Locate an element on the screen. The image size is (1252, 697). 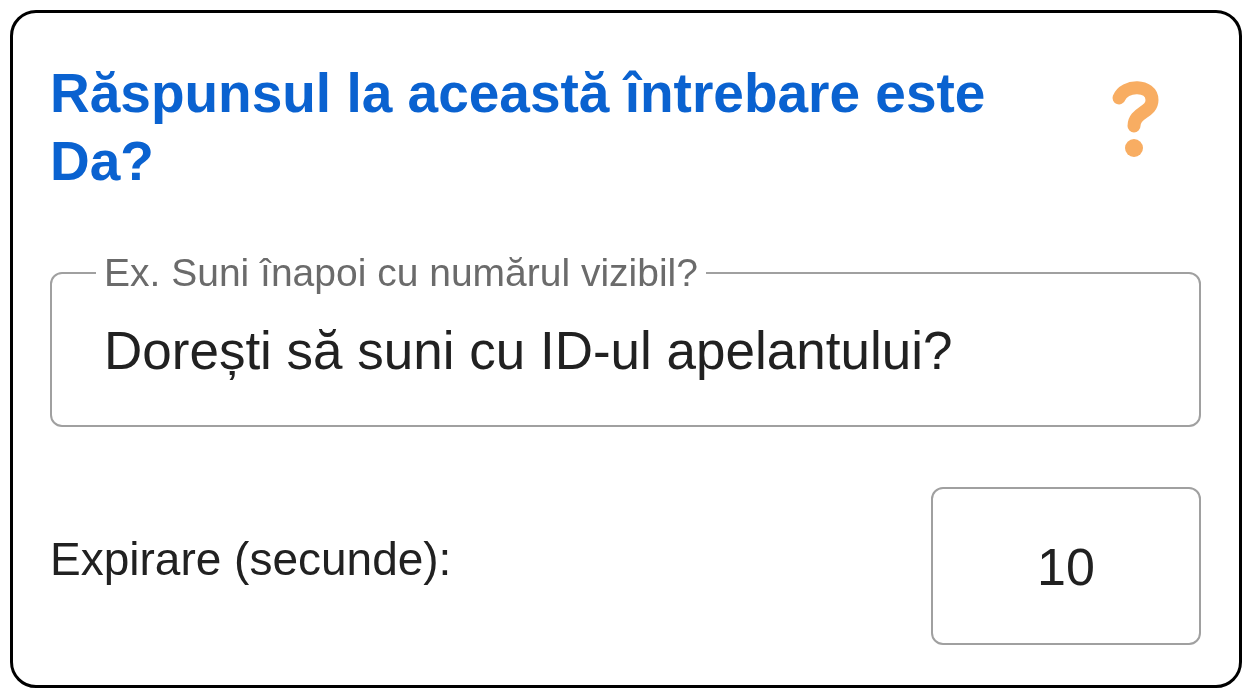
dialog-title: Răspunsul la această întrebare este Da? is located at coordinates (518, 127).